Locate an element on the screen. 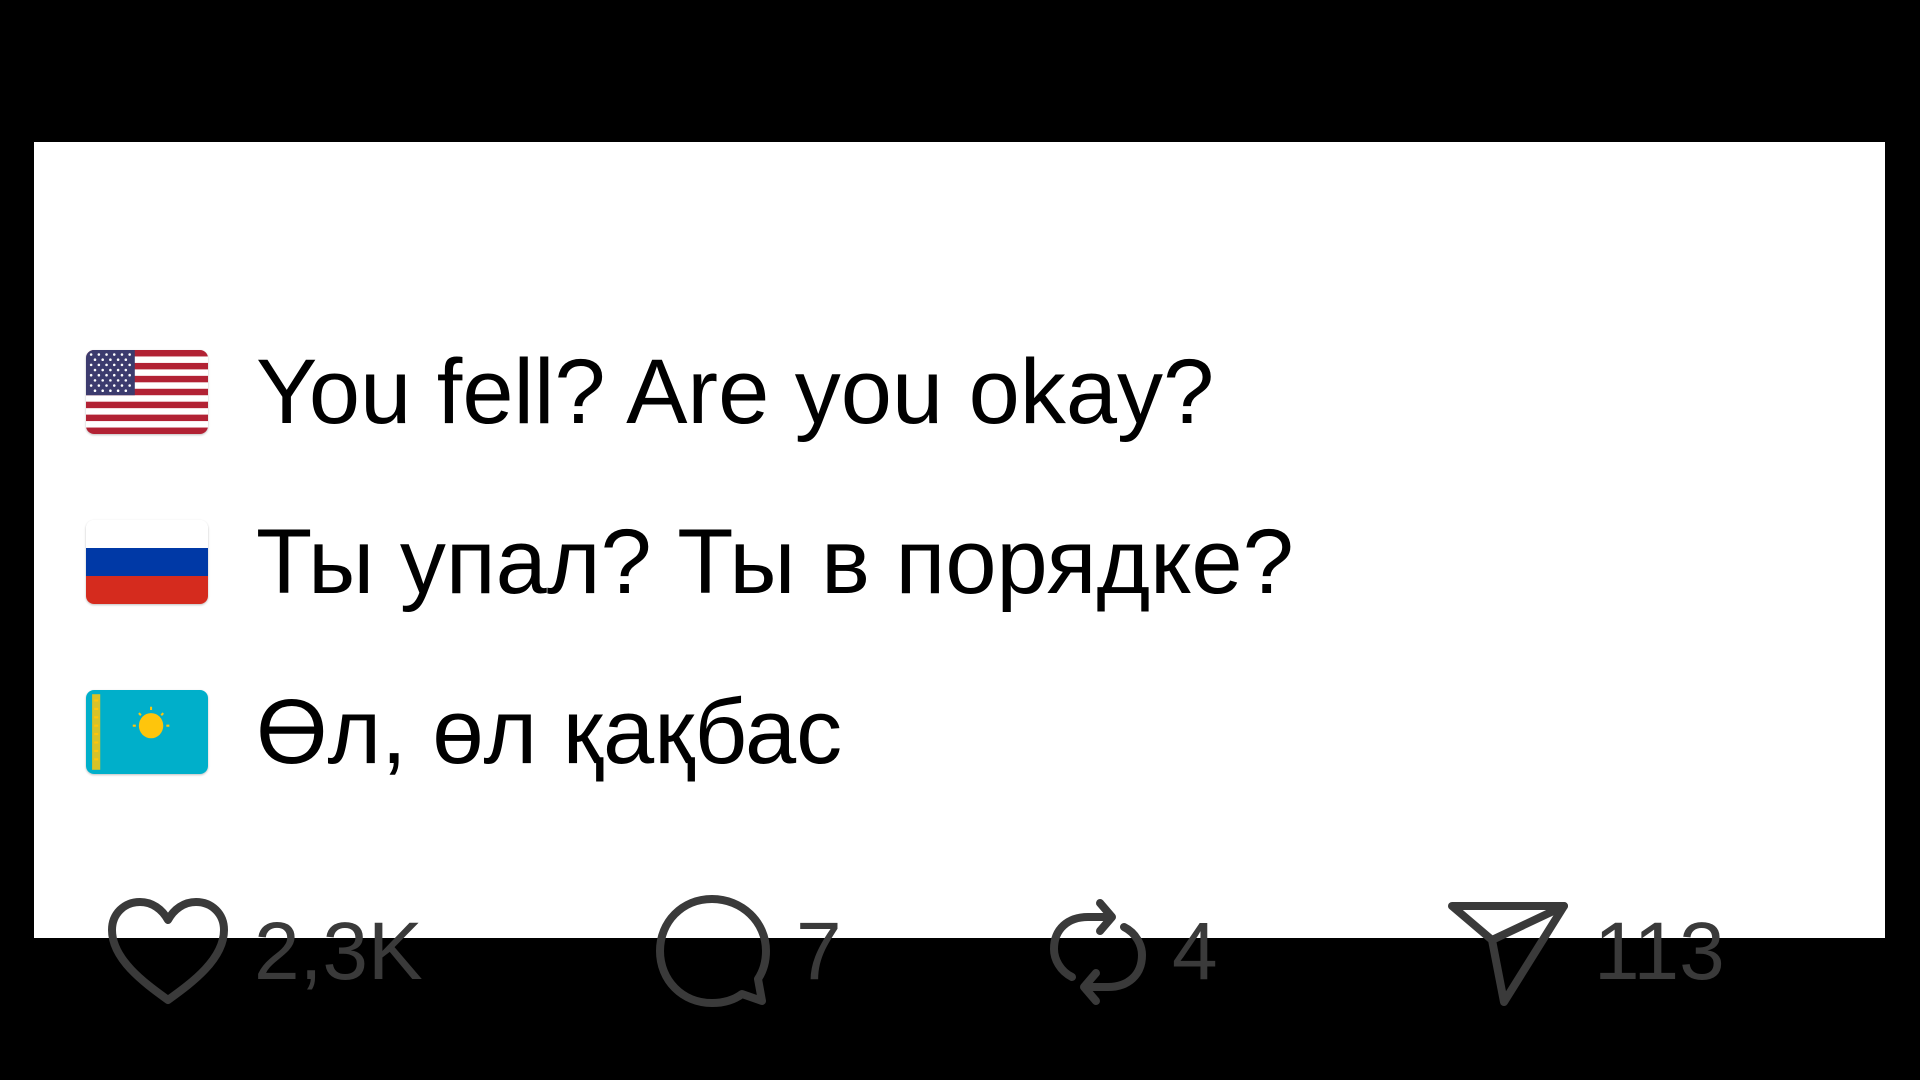  share-count: 113 is located at coordinates (1659, 951).